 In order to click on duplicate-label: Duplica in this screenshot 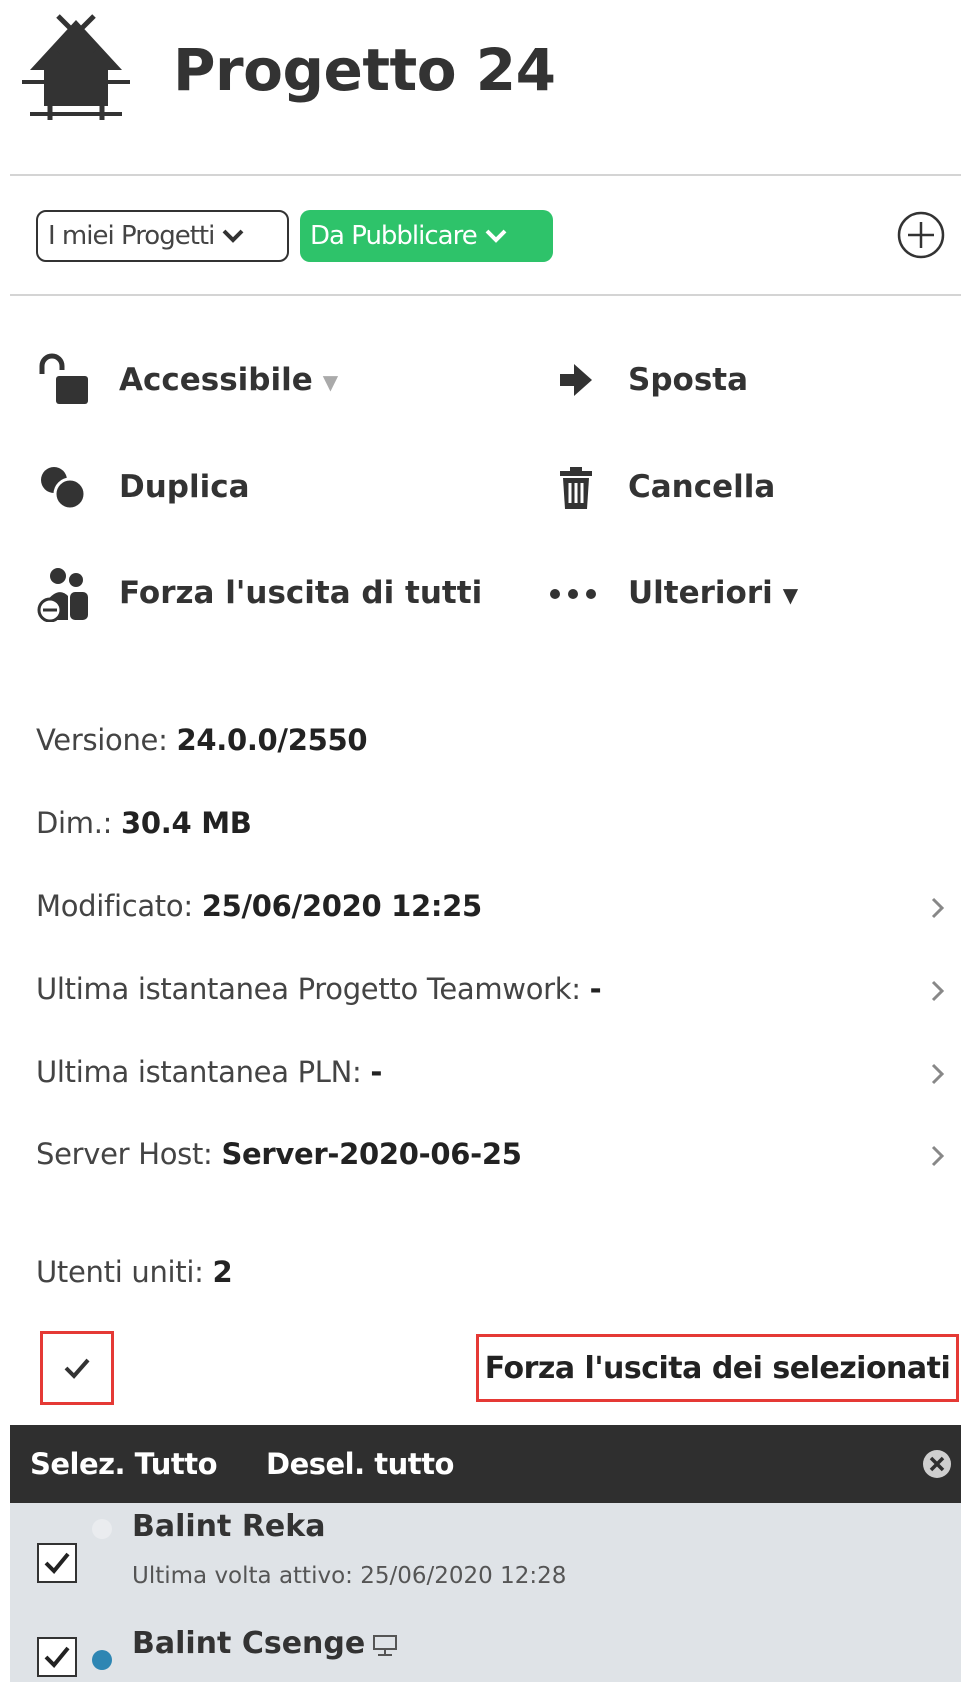, I will do `click(184, 487)`.